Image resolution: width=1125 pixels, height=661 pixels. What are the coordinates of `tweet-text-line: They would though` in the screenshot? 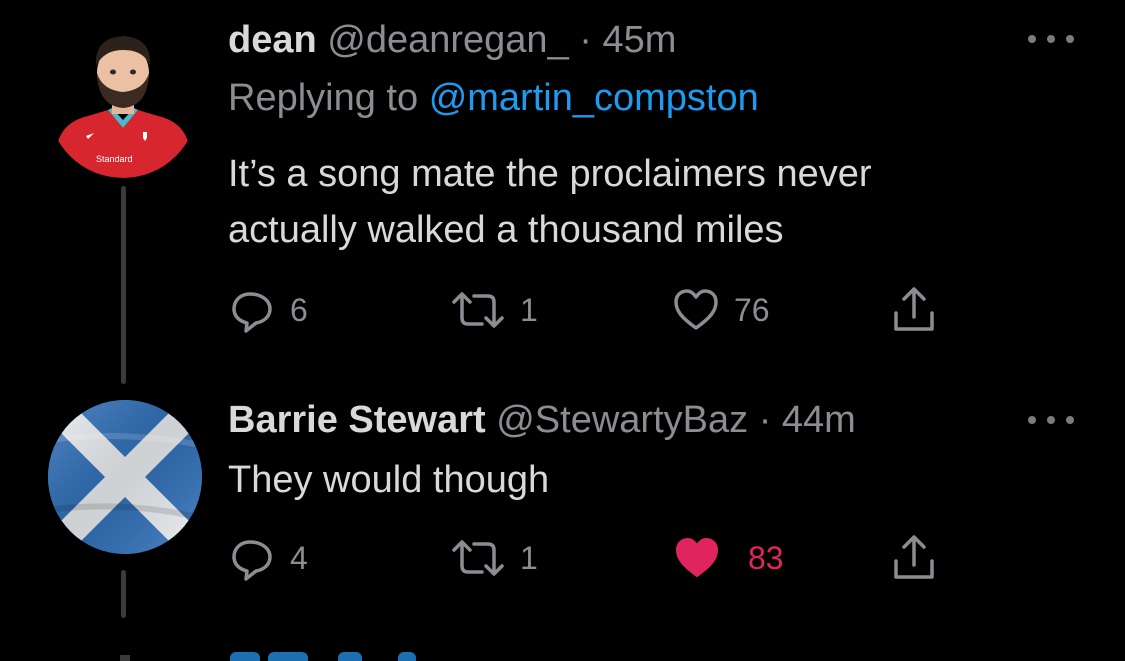 It's located at (389, 480).